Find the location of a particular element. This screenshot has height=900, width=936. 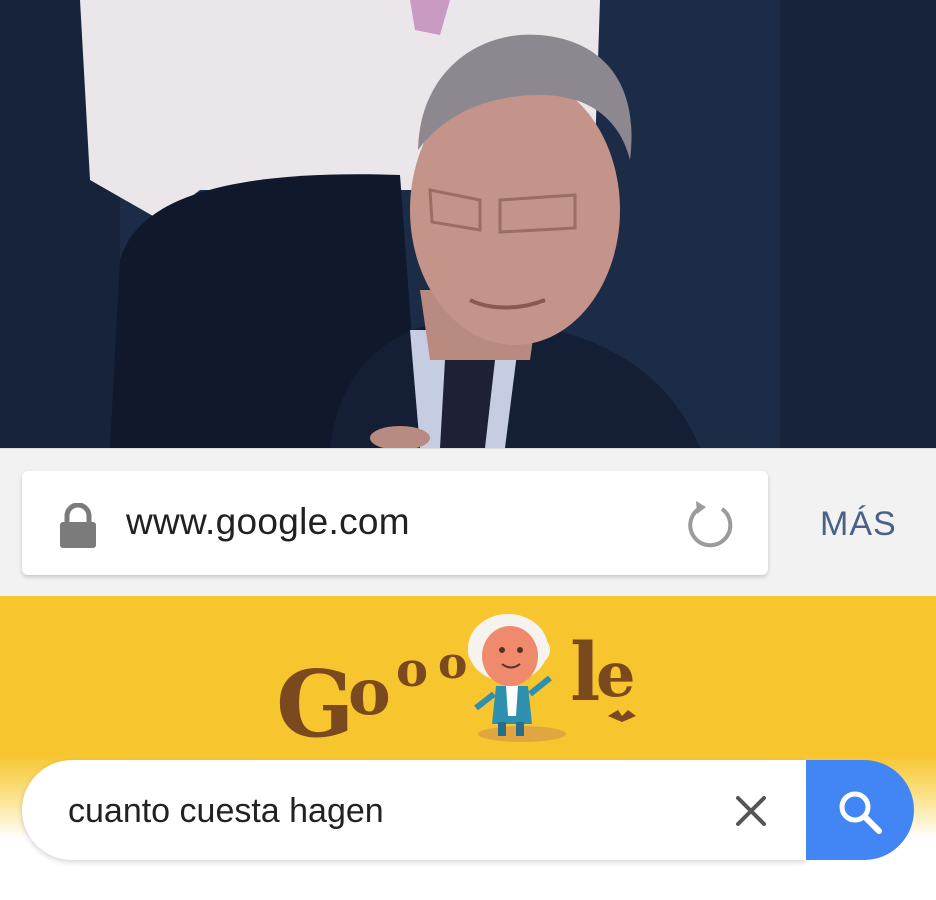

more-button: MÁS is located at coordinates (858, 524).